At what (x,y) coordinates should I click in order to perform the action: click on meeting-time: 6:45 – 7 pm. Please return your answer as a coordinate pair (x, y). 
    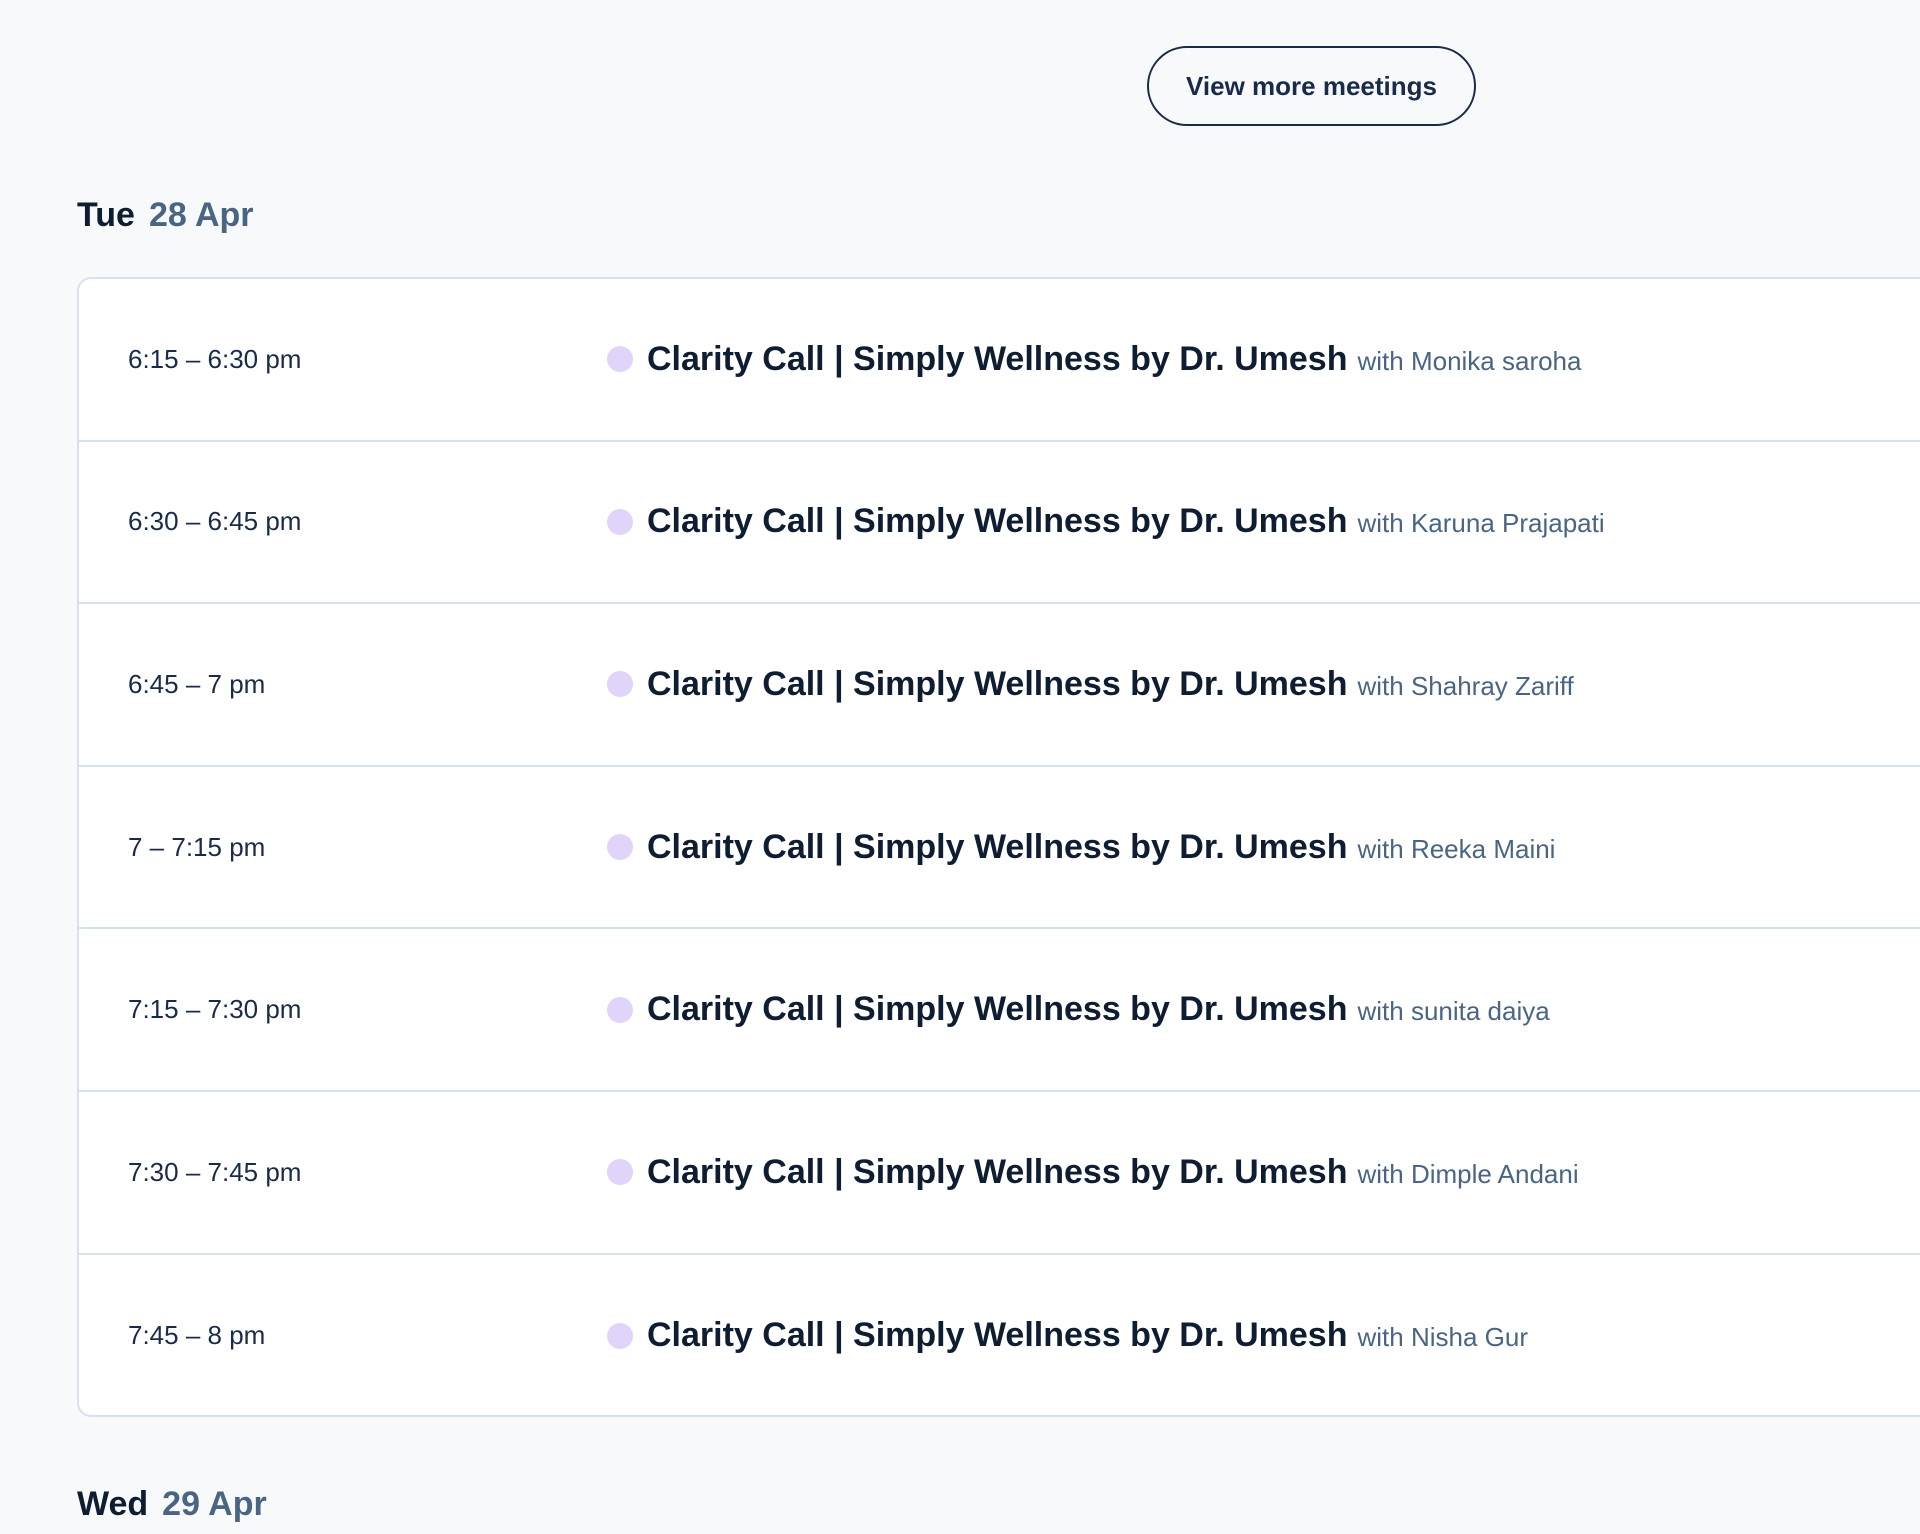
    Looking at the image, I should click on (197, 683).